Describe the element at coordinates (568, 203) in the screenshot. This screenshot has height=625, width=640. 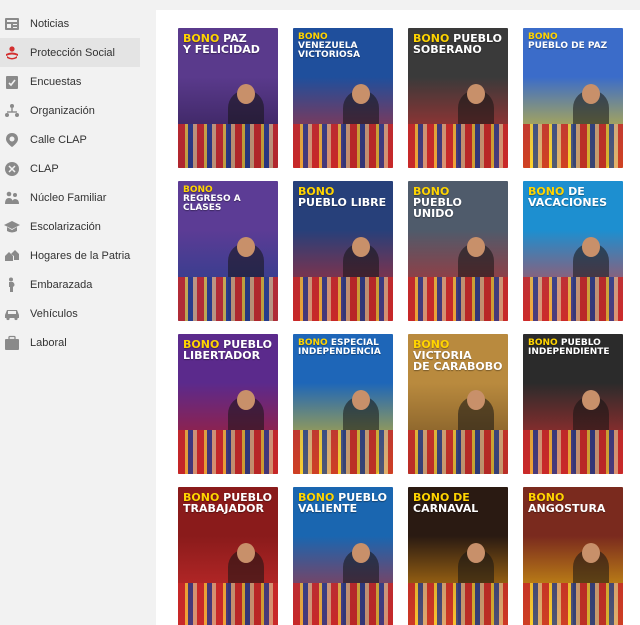
I see `card-title-line2: VACACIONES` at that location.